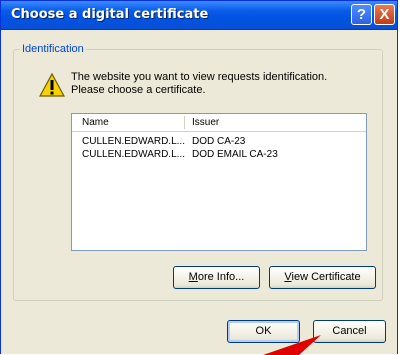 The image size is (400, 355). Describe the element at coordinates (205, 122) in the screenshot. I see `column-header-issuer: Issuer` at that location.